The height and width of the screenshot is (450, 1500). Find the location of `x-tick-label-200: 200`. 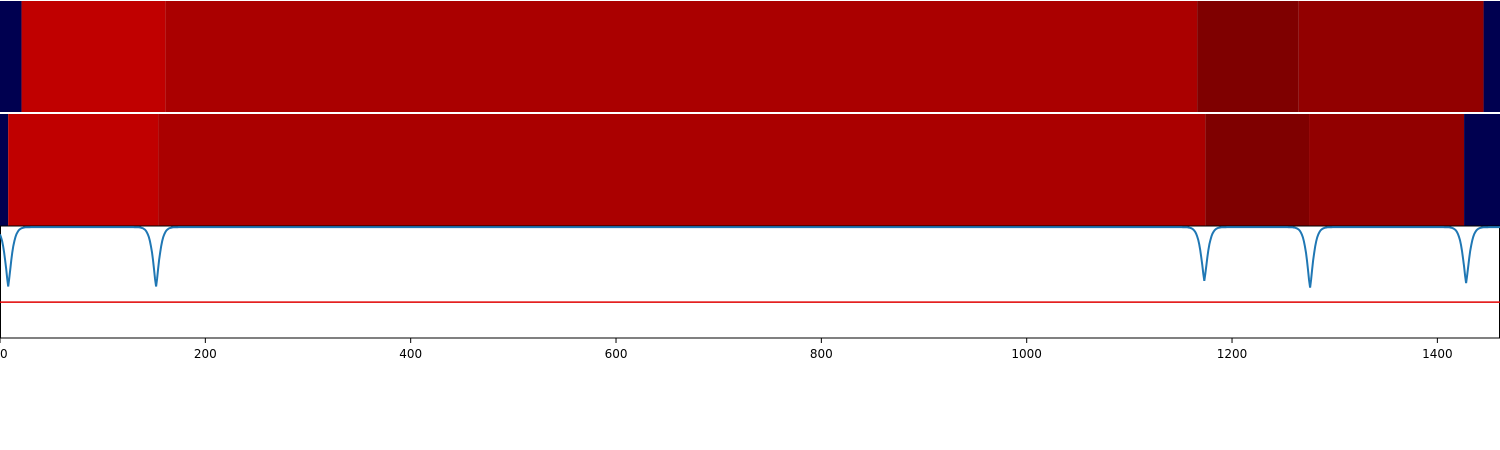

x-tick-label-200: 200 is located at coordinates (205, 354).